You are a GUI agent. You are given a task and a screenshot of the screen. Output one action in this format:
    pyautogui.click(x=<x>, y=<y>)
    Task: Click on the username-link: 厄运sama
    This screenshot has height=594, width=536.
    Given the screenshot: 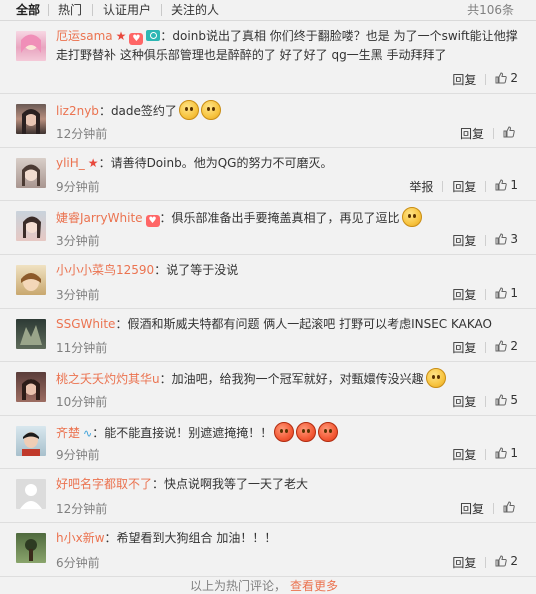 What is the action you would take?
    pyautogui.click(x=84, y=36)
    